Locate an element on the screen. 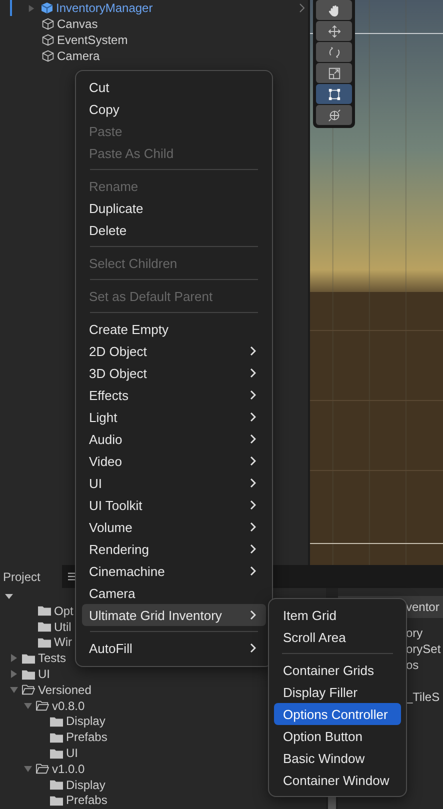 The width and height of the screenshot is (443, 809). hierarchy-item: InventoryManager is located at coordinates (104, 8).